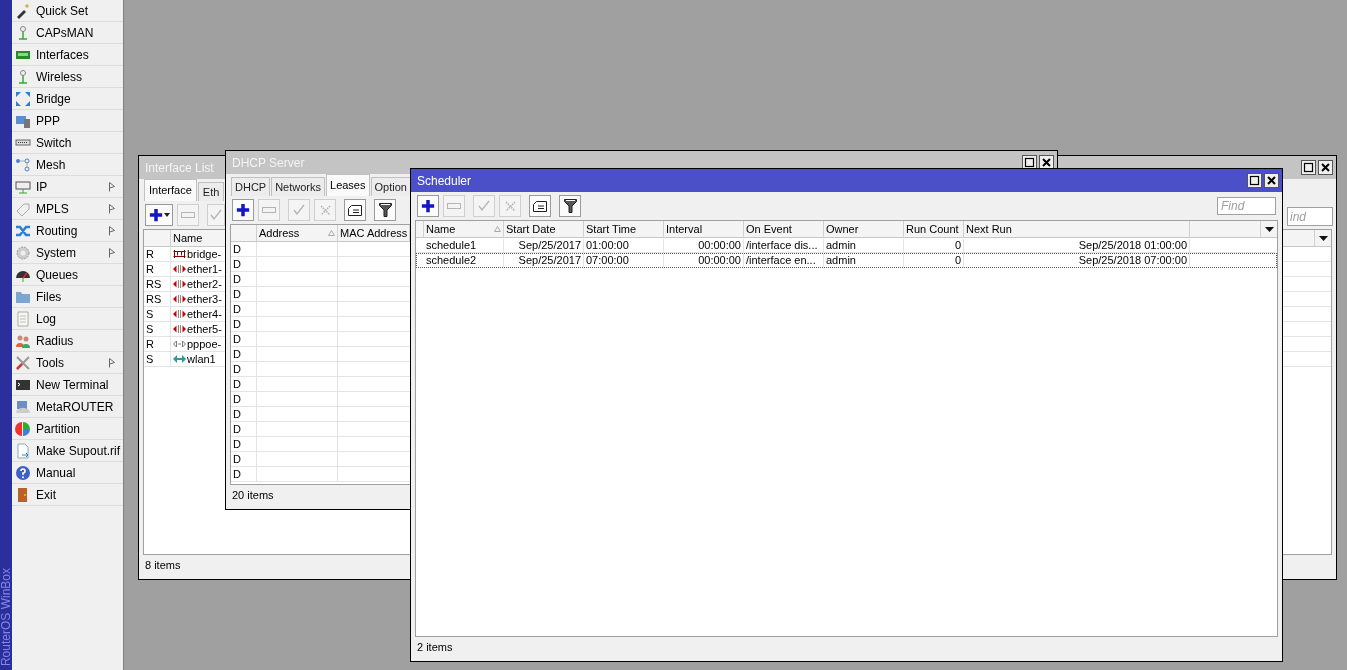 The height and width of the screenshot is (670, 1347). I want to click on menu-item: Log, so click(67, 319).